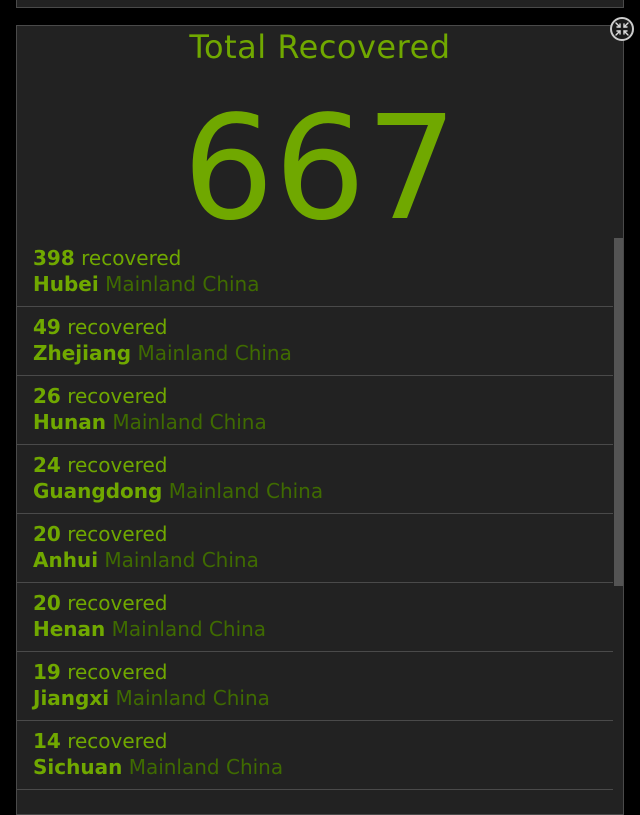 The width and height of the screenshot is (640, 815). What do you see at coordinates (320, 4) in the screenshot?
I see `previous-panel` at bounding box center [320, 4].